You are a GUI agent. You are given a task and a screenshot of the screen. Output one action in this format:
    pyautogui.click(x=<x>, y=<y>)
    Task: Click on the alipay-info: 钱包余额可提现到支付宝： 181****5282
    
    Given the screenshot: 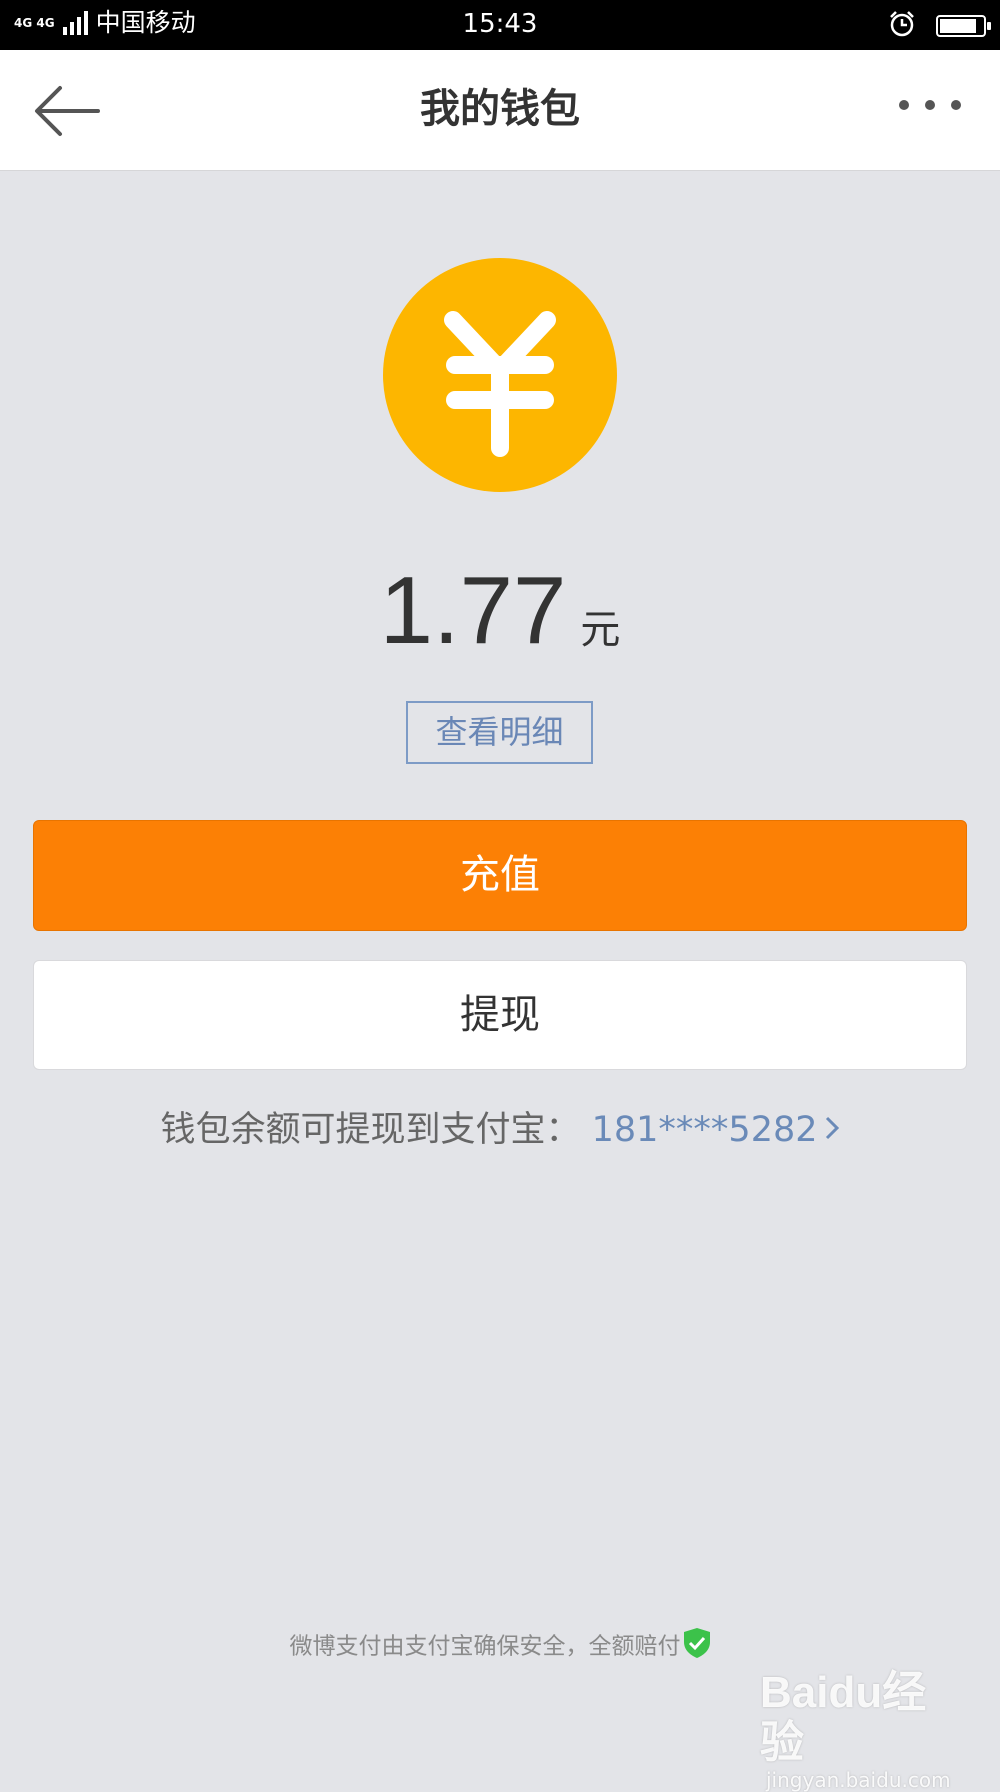 What is the action you would take?
    pyautogui.click(x=500, y=1130)
    